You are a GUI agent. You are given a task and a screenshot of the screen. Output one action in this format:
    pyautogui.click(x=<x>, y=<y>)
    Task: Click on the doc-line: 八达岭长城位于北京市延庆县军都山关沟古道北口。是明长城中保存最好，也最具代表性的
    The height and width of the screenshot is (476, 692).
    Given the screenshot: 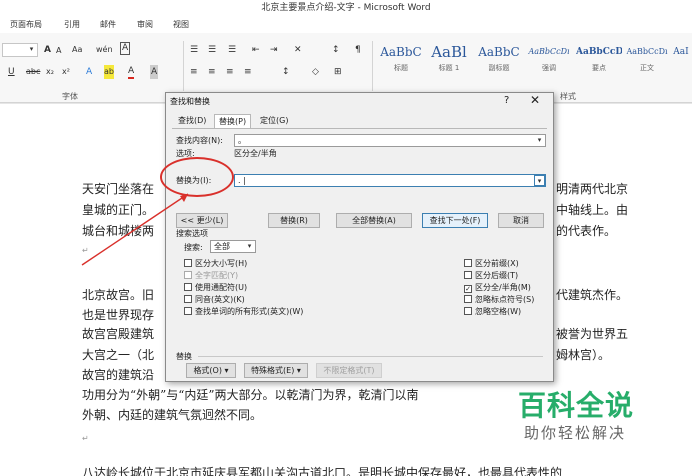 What is the action you would take?
    pyautogui.click(x=322, y=471)
    